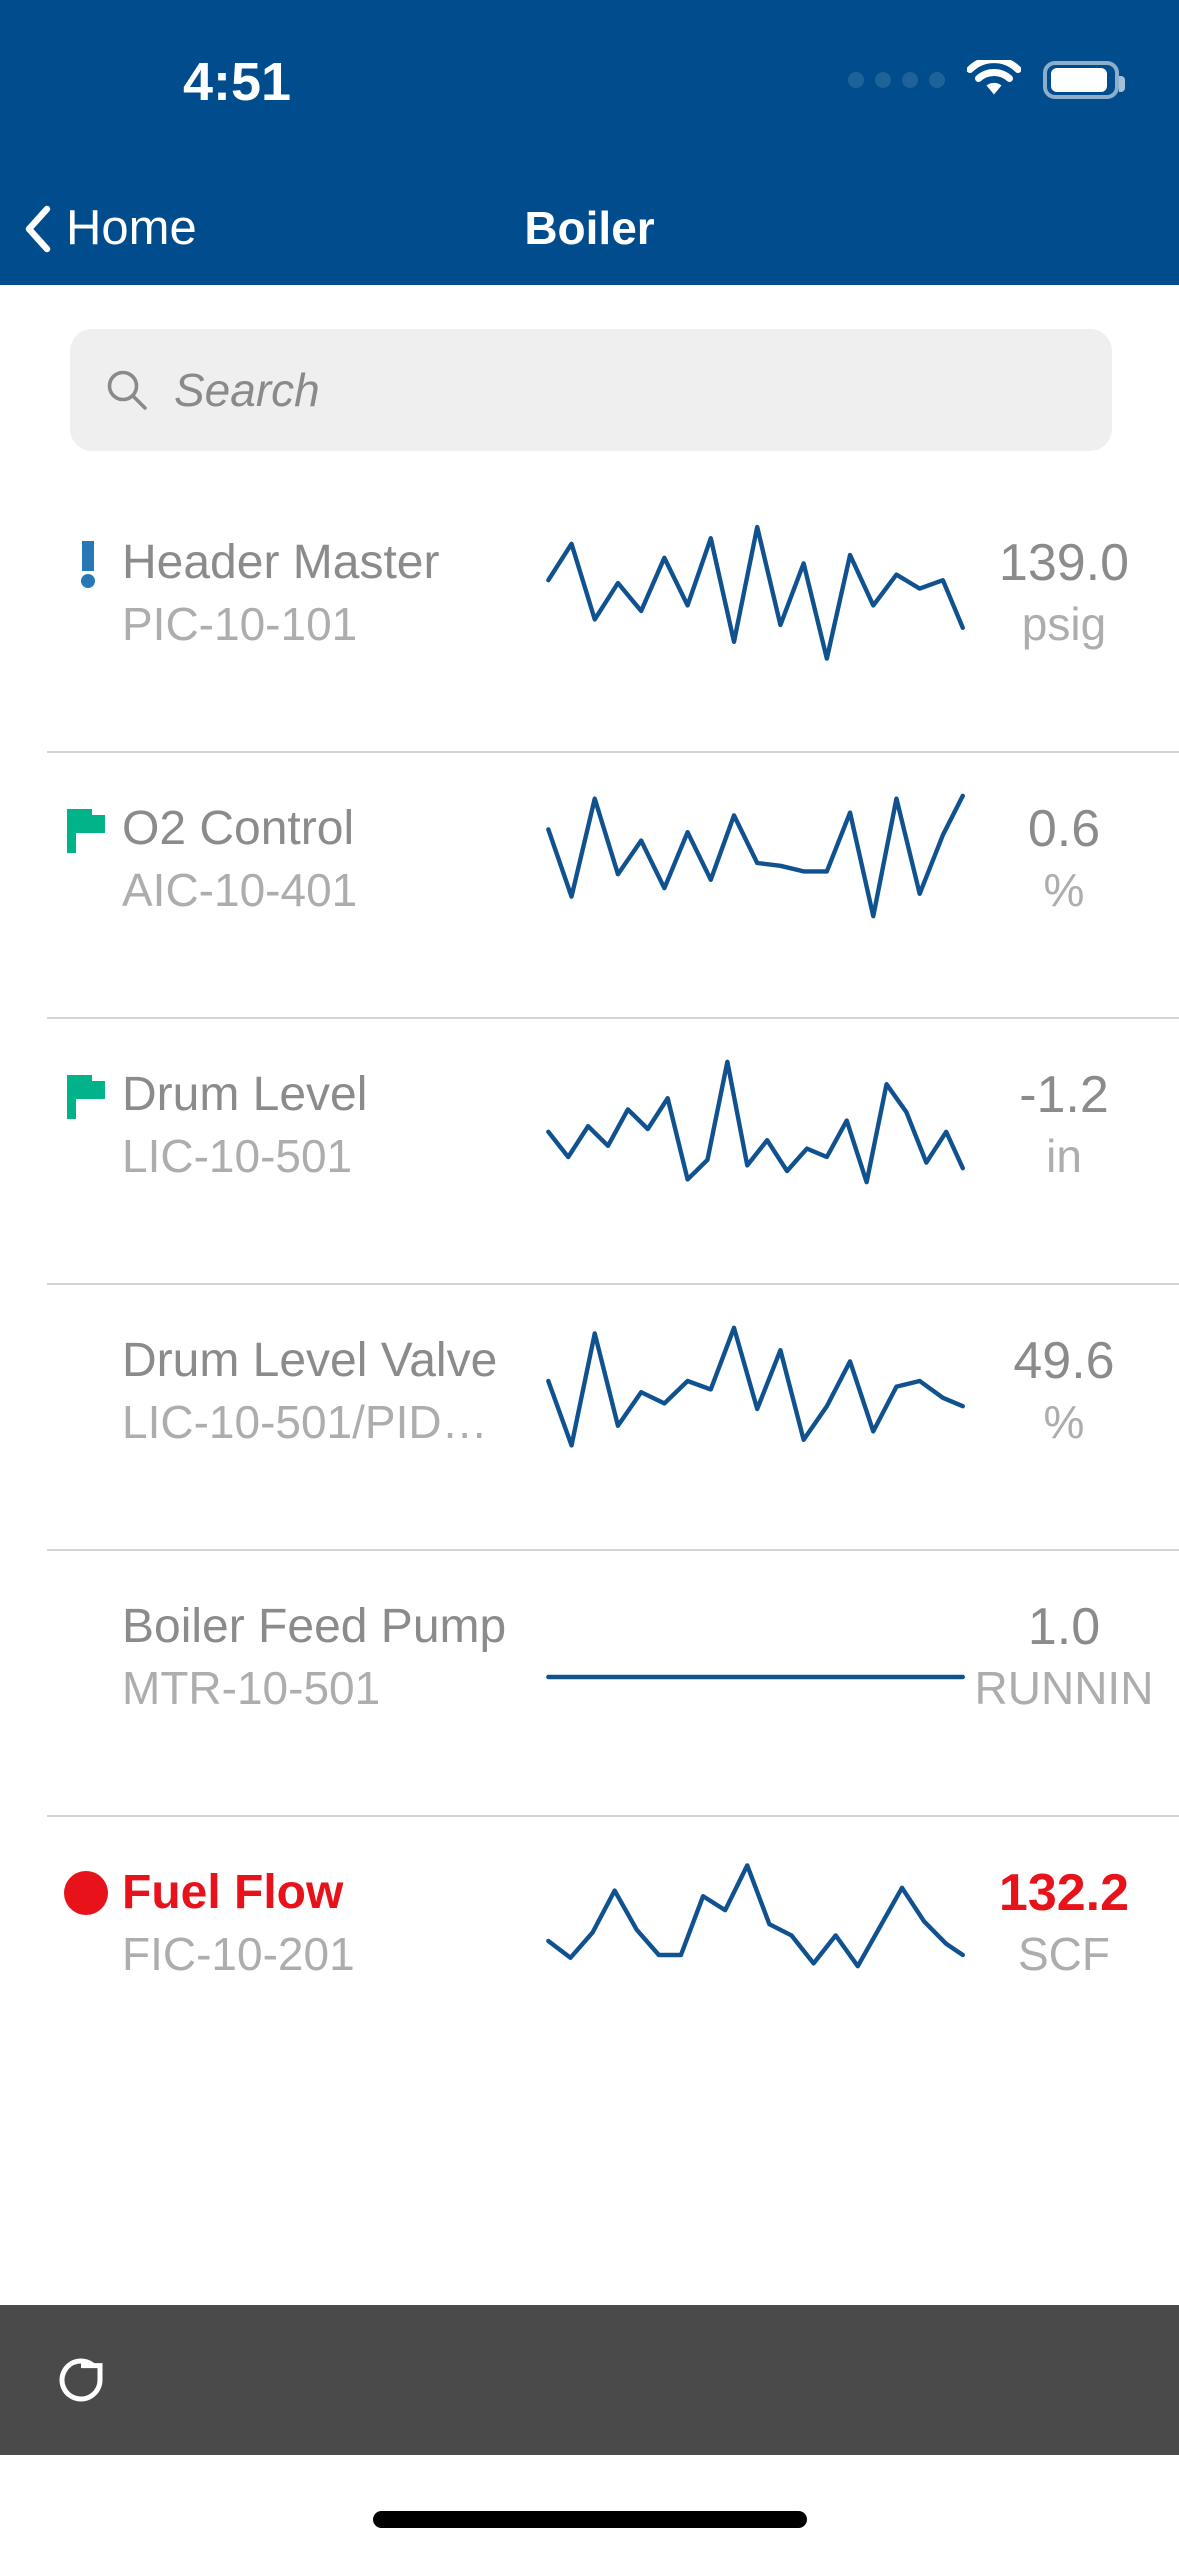 The image size is (1179, 2556). I want to click on list-item-value: 1.0, so click(1064, 1627).